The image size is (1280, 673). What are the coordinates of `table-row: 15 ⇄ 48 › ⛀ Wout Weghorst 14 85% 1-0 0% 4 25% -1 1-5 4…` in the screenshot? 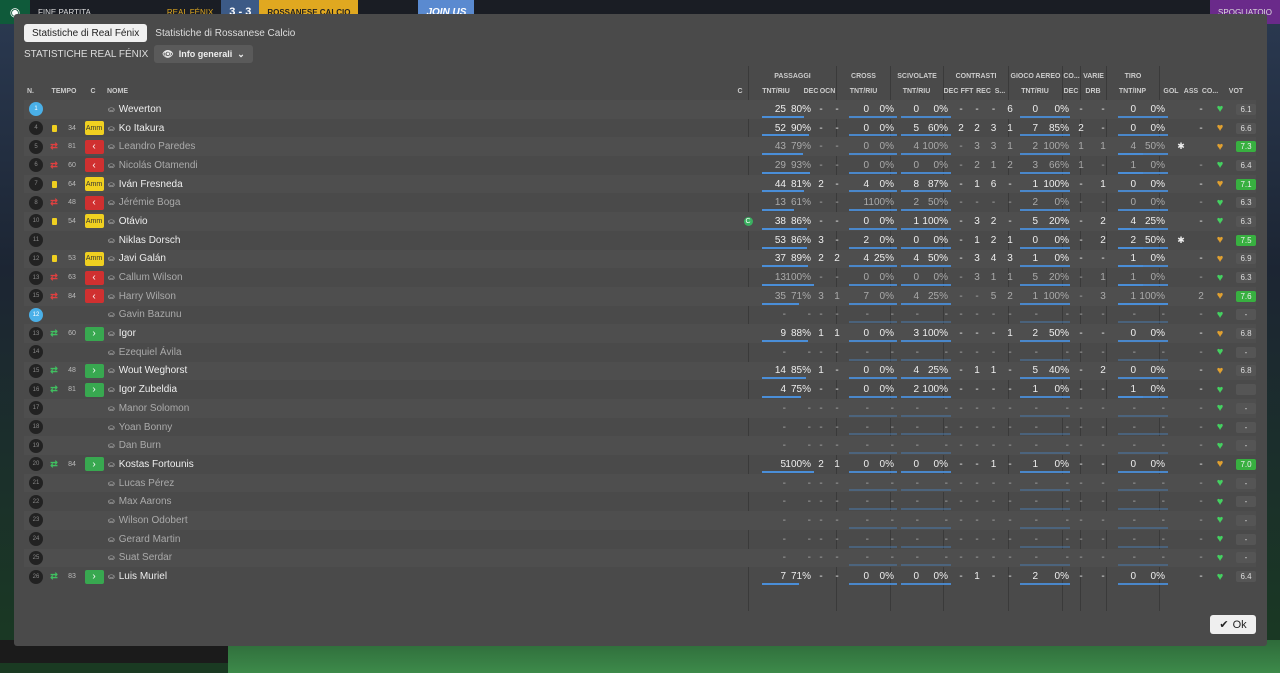 It's located at (640, 371).